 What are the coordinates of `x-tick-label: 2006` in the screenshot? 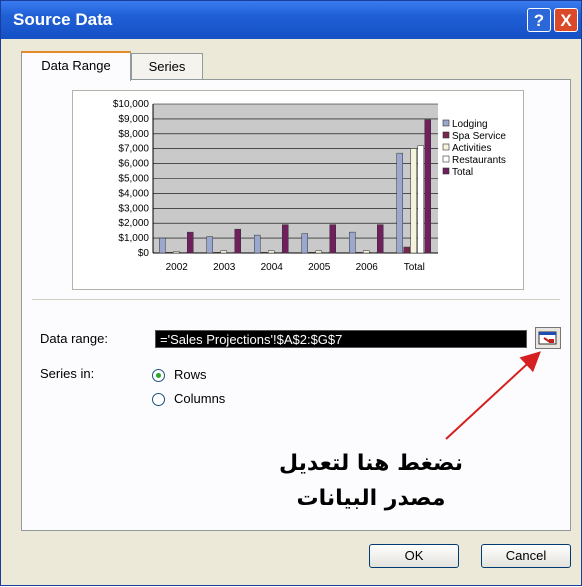 It's located at (367, 267).